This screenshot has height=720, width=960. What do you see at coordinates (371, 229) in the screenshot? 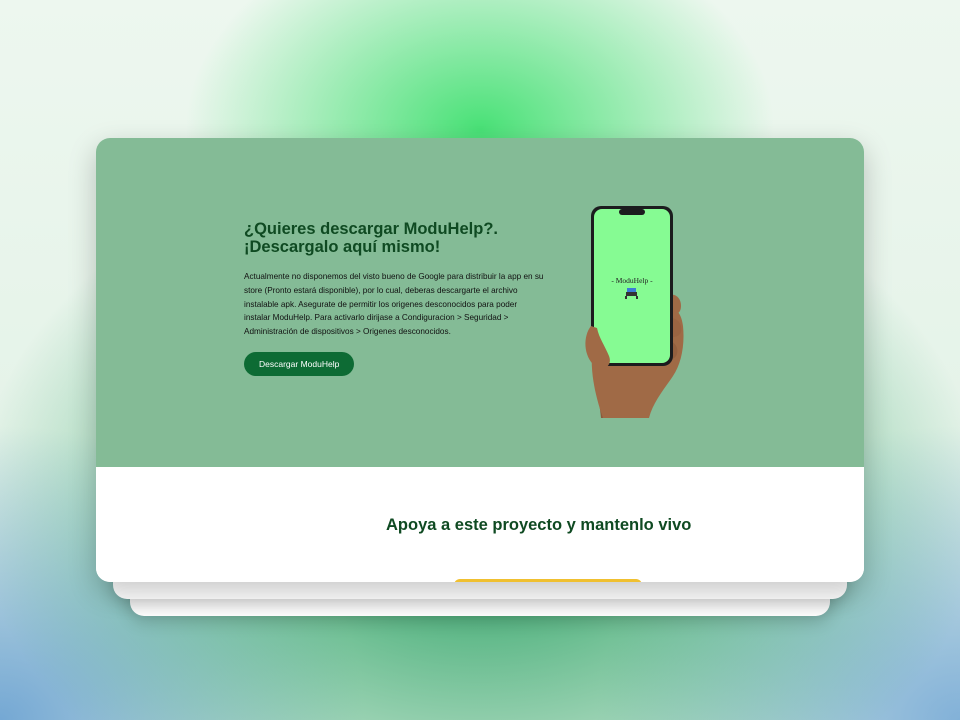
I see `hero-title-line-1: ¿Quieres descargar ModuHelp?.` at bounding box center [371, 229].